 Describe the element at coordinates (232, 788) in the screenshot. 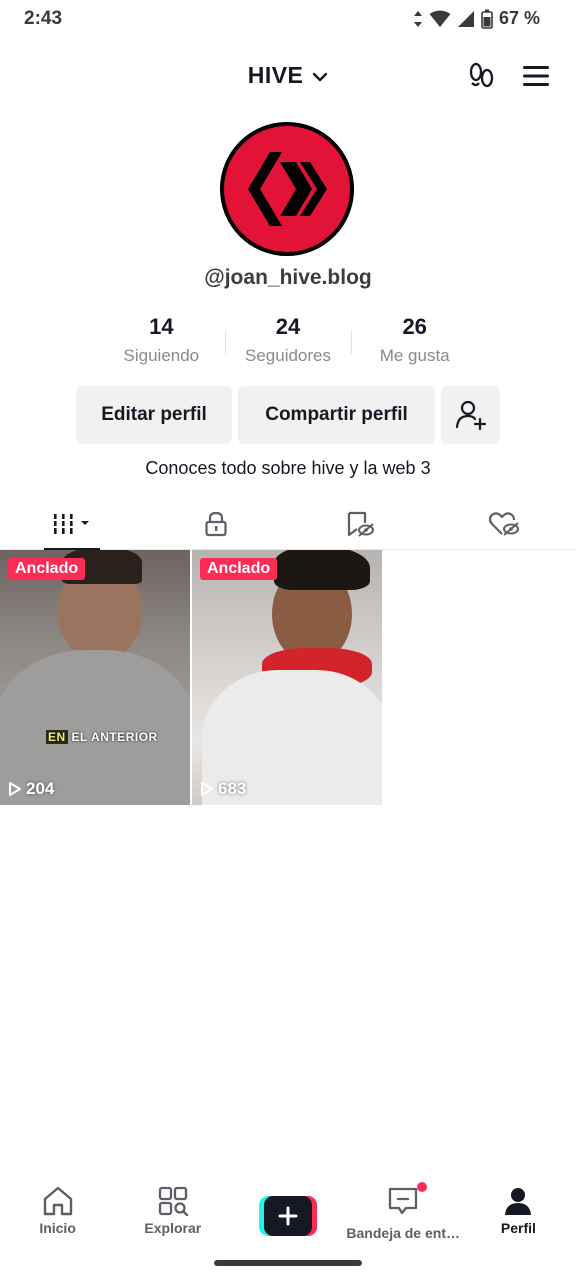

I see `view-count-value: 683` at that location.